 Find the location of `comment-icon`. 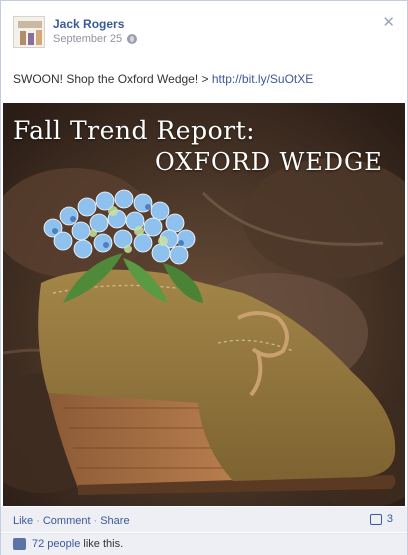

comment-icon is located at coordinates (375, 519).